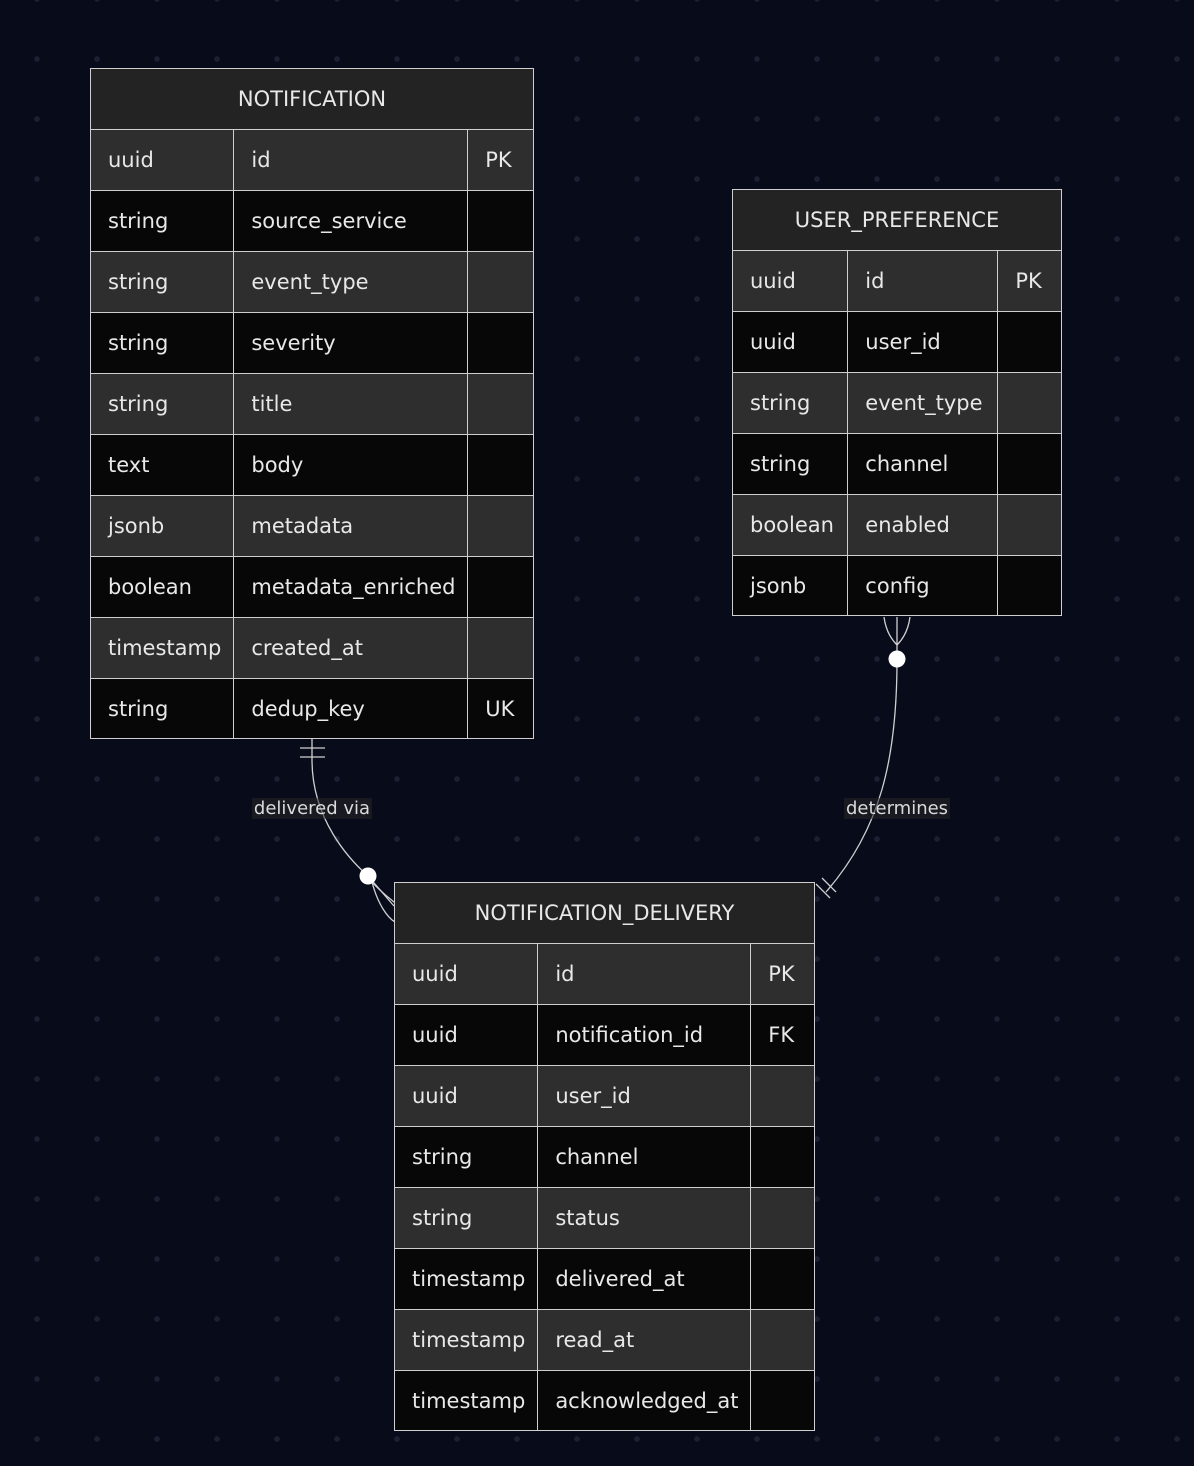 Image resolution: width=1194 pixels, height=1466 pixels. I want to click on attribute-row: boolean metadata_enriched, so click(312, 587).